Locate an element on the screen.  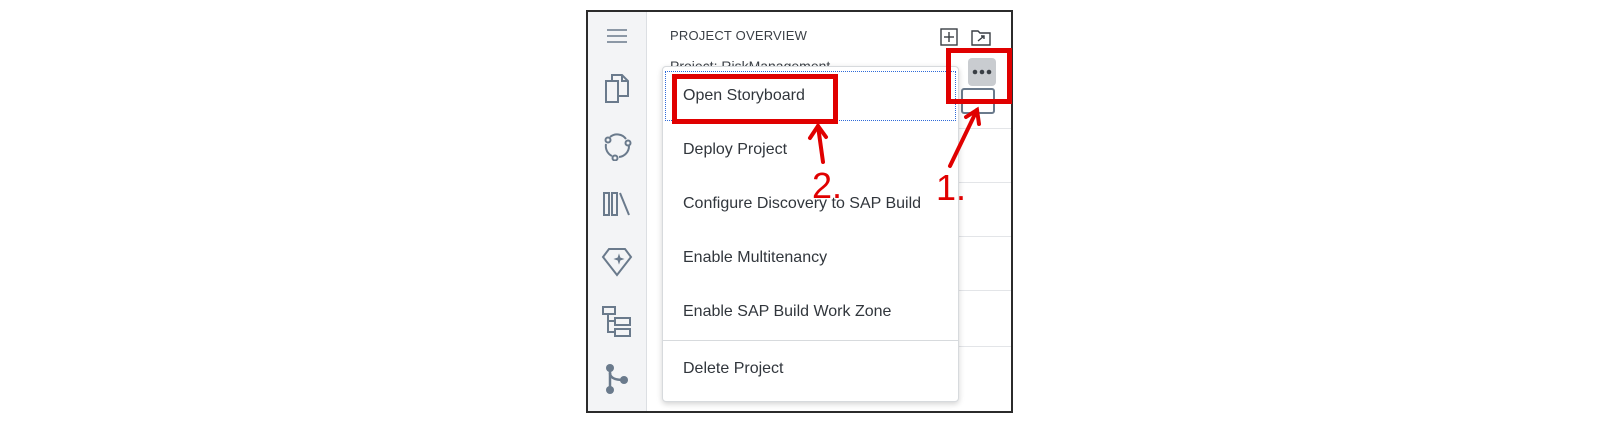
menu-item-deploy-project: Deploy Project is located at coordinates (810, 150).